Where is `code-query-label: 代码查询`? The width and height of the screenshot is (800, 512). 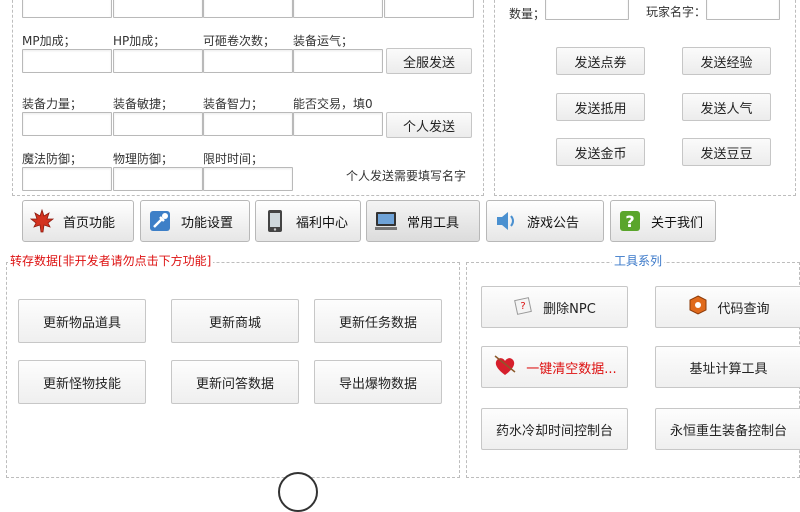 code-query-label: 代码查询 is located at coordinates (743, 309).